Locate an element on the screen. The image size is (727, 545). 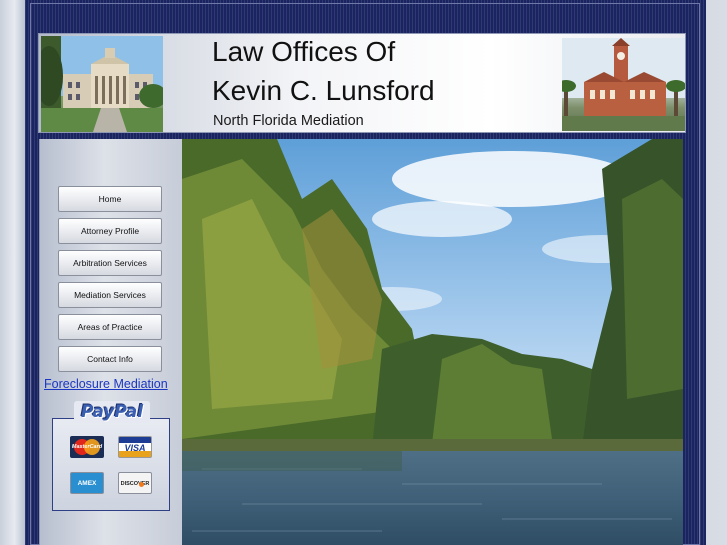
foreclosure-mediation-link: Foreclosure Mediation is located at coordinates (106, 384).